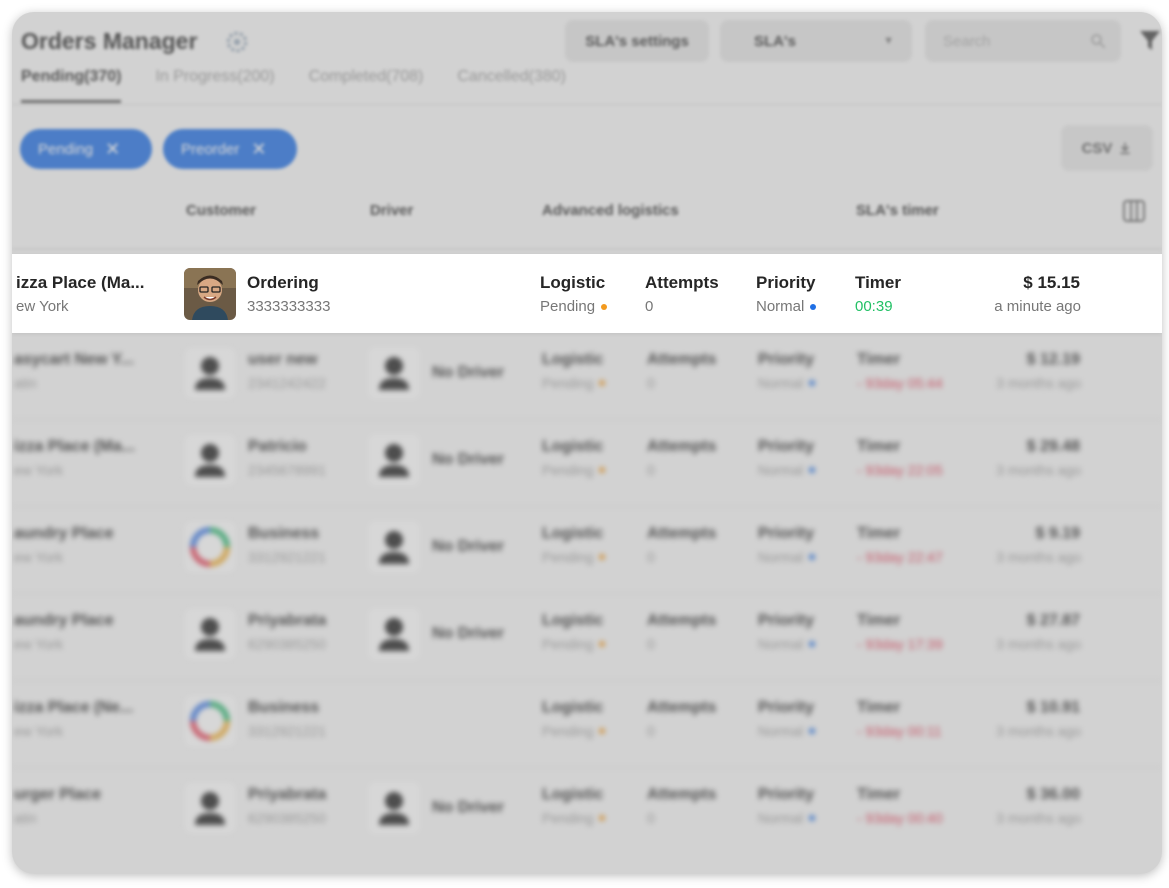 This screenshot has width=1169, height=888. Describe the element at coordinates (1057, 533) in the screenshot. I see `order-price: $ 9.19` at that location.